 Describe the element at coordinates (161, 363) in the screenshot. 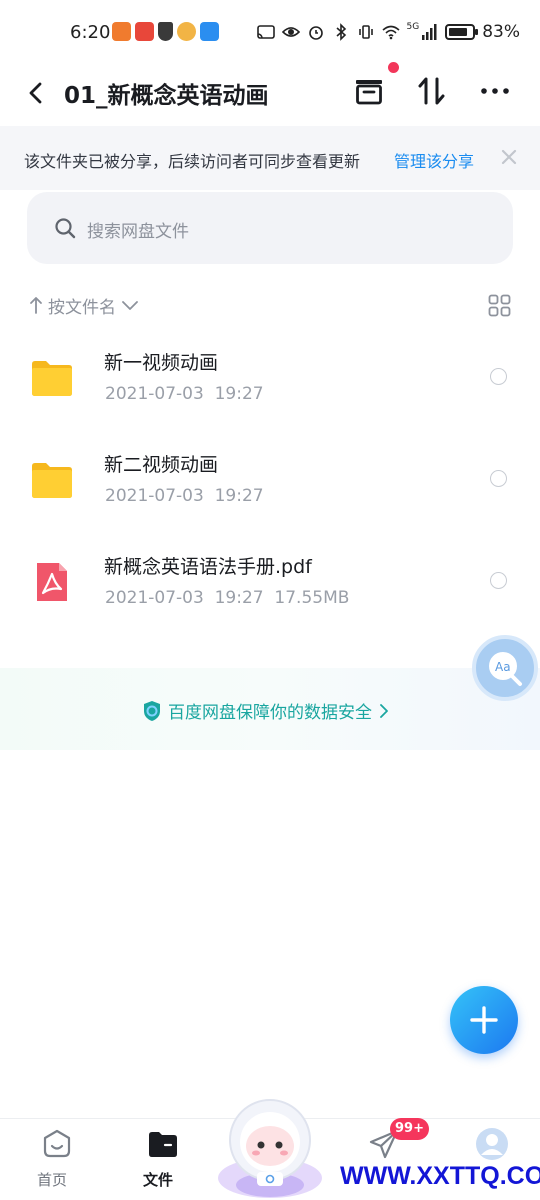

I see `file-name: 新一视频动画` at that location.